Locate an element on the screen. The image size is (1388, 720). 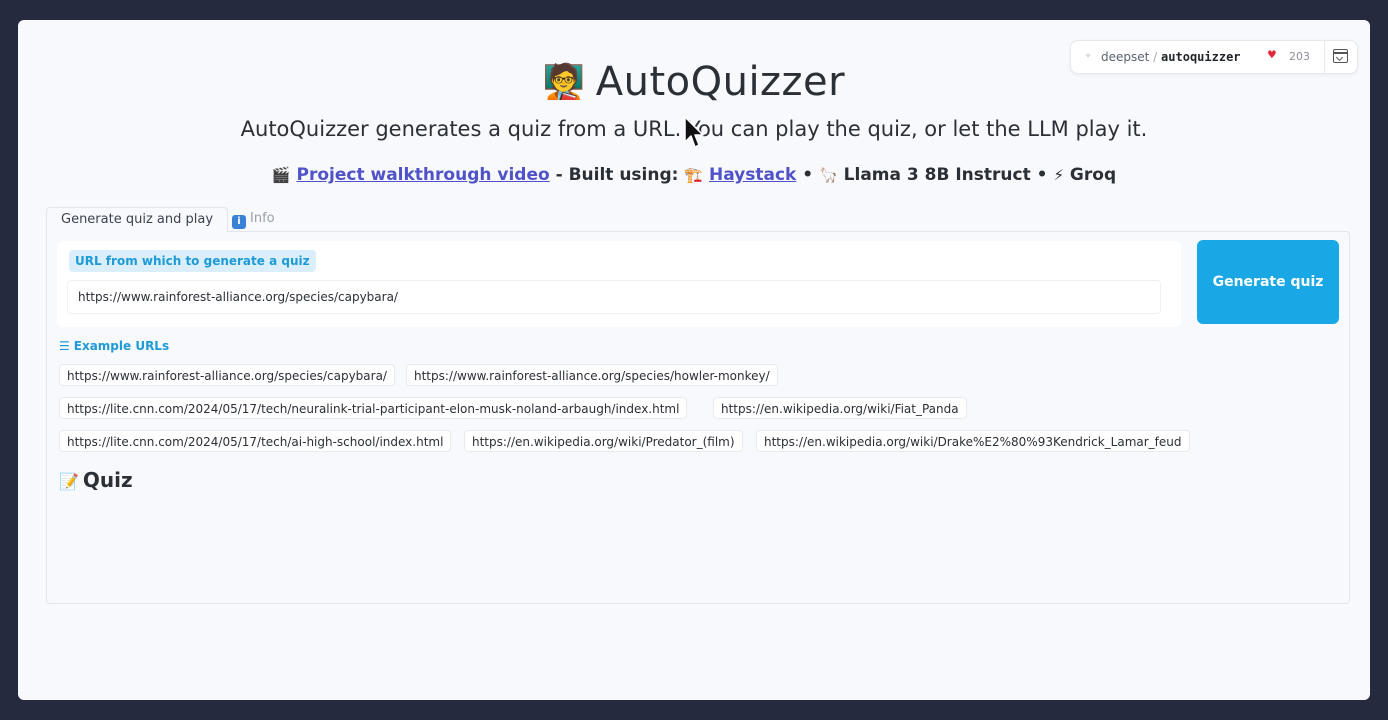
example-urls-heading: ☰ Example URLs is located at coordinates (114, 346).